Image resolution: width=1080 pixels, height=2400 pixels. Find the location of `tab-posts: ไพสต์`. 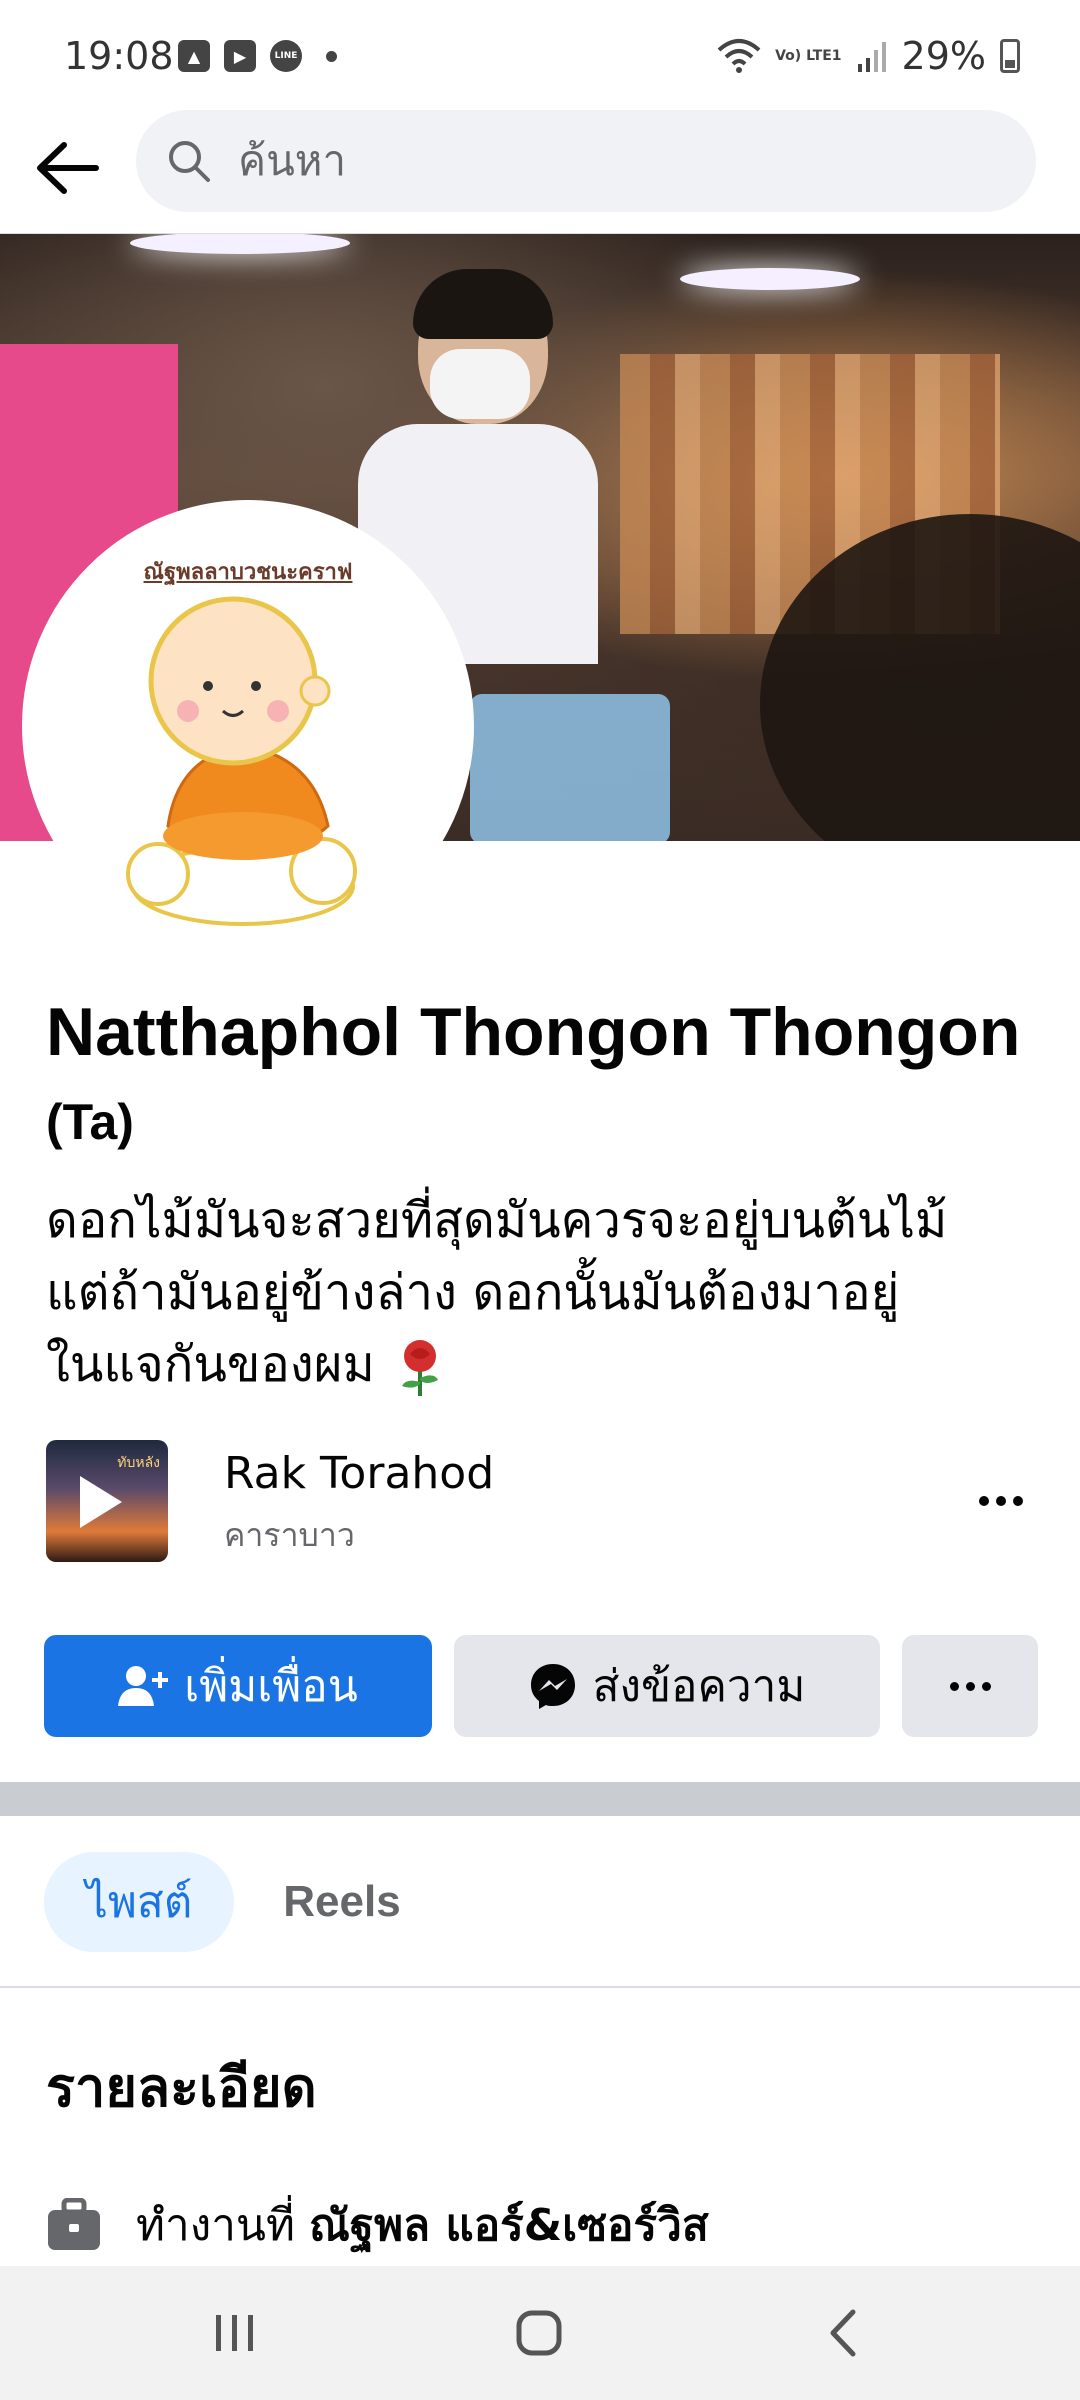

tab-posts: ไพสต์ is located at coordinates (139, 1902).